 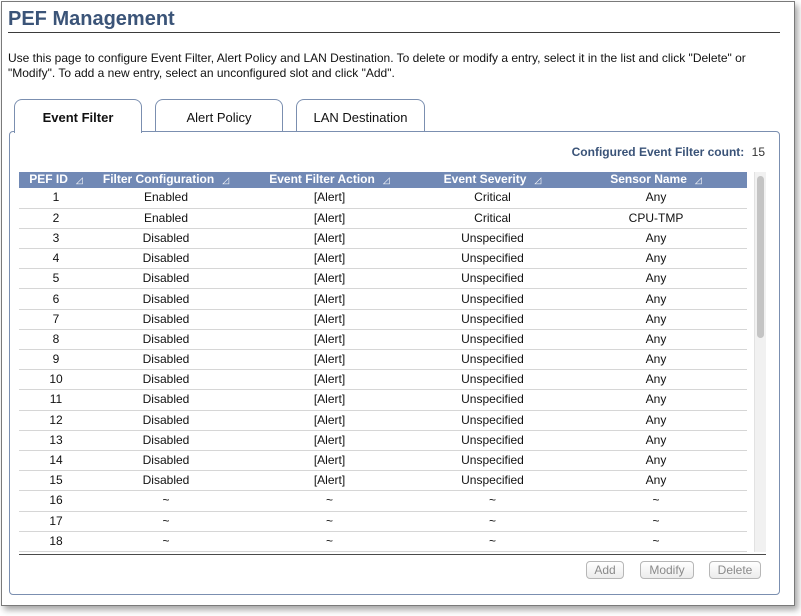 What do you see at coordinates (360, 115) in the screenshot?
I see `tab-lan-destination: LAN Destination` at bounding box center [360, 115].